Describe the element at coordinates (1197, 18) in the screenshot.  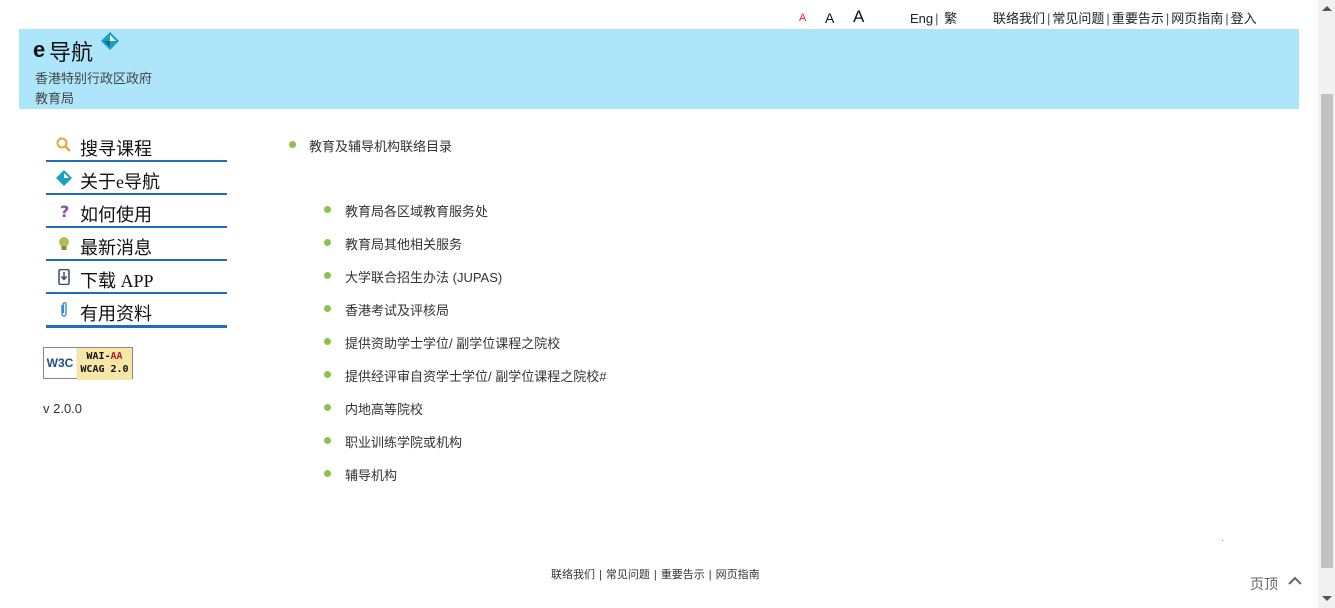
I see `top-link-guide: 网页指南` at that location.